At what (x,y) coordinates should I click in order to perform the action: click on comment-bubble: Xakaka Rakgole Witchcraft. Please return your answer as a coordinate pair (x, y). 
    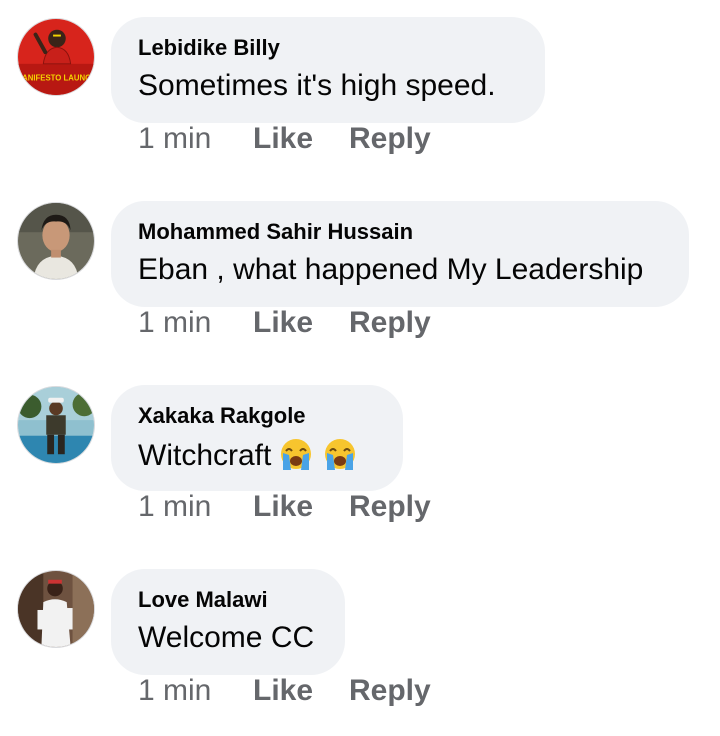
    Looking at the image, I should click on (257, 438).